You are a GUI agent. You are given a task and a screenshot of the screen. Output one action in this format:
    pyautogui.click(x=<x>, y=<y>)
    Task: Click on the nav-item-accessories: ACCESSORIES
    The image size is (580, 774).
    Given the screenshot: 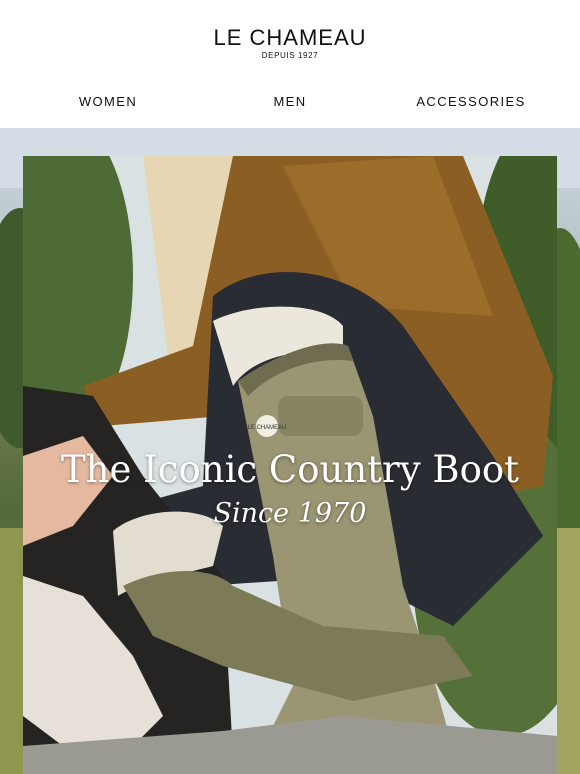 What is the action you would take?
    pyautogui.click(x=470, y=101)
    